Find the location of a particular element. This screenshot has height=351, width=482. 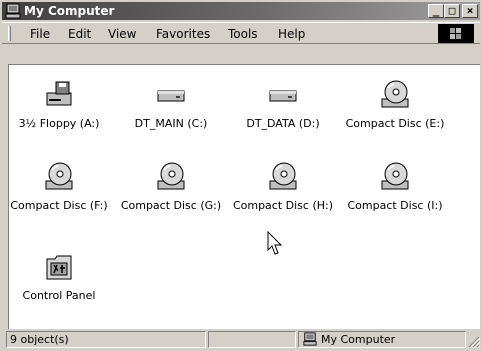

item-label: 3½ Floppy (A:) is located at coordinates (59, 123).